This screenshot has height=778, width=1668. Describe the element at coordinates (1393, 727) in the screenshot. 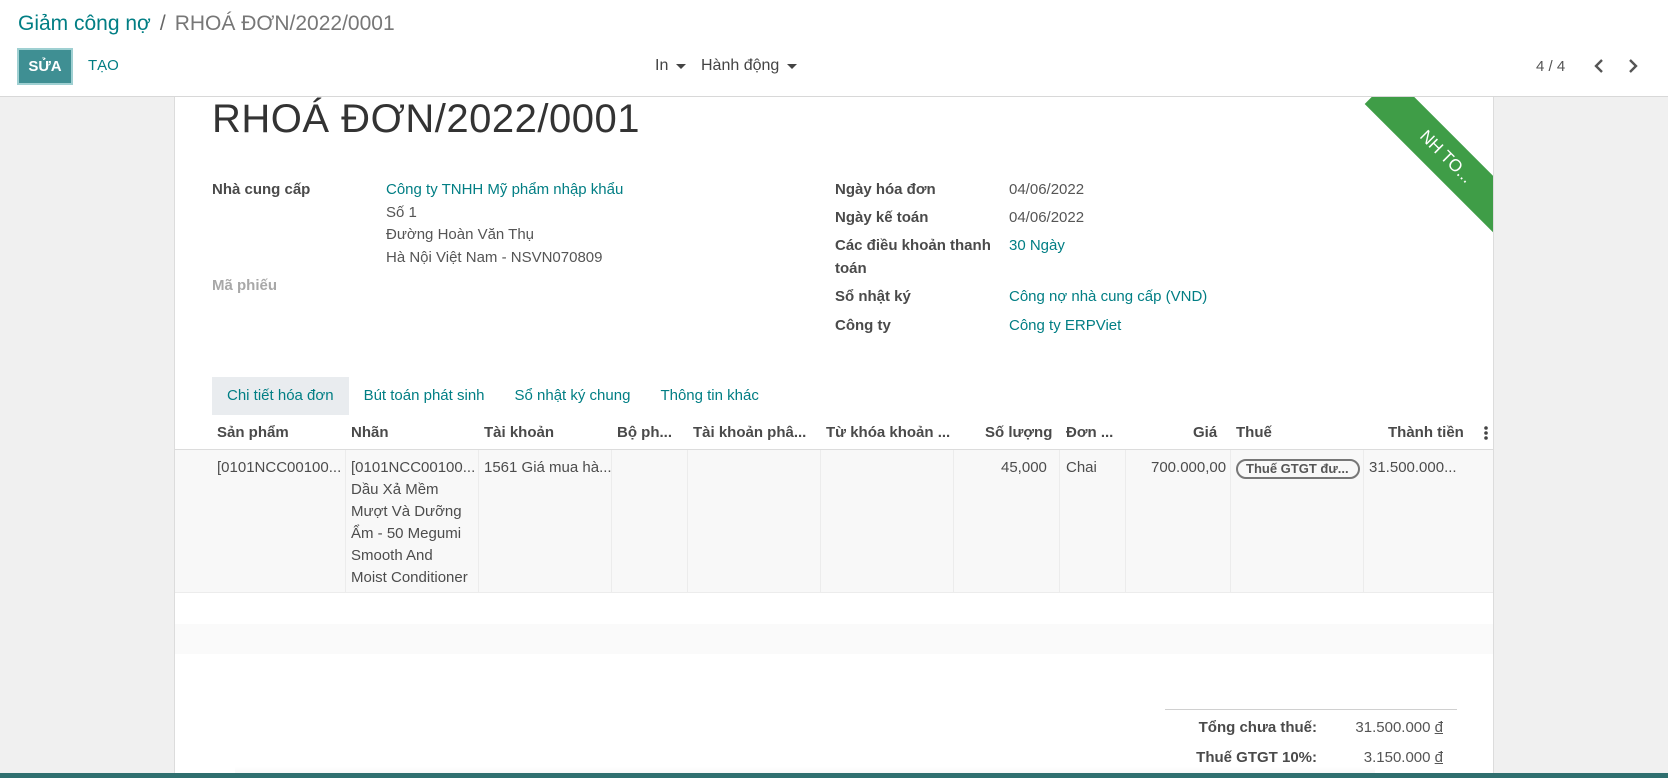

I see `untaxed-amount: 31.500.000` at that location.